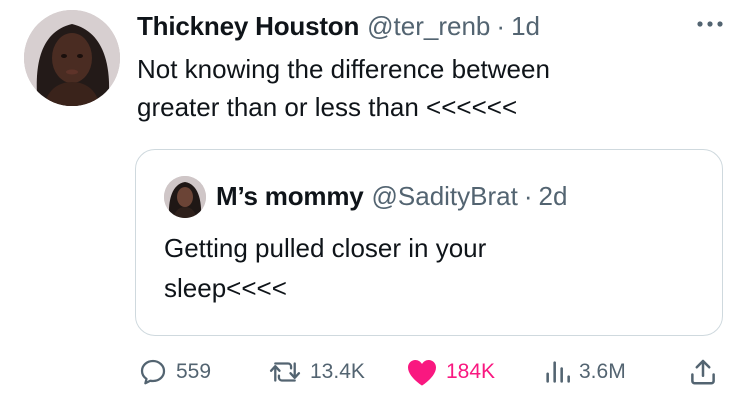 Image resolution: width=750 pixels, height=406 pixels. What do you see at coordinates (471, 371) in the screenshot?
I see `like-count: 184K` at bounding box center [471, 371].